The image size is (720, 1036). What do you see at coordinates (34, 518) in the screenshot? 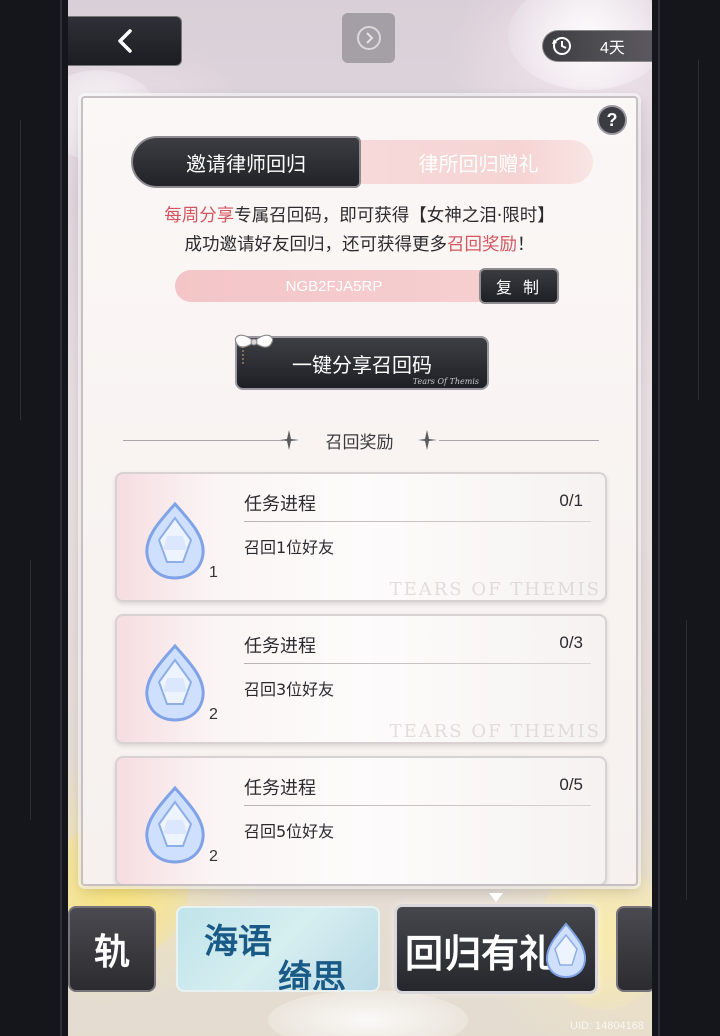
I see `left-frame` at bounding box center [34, 518].